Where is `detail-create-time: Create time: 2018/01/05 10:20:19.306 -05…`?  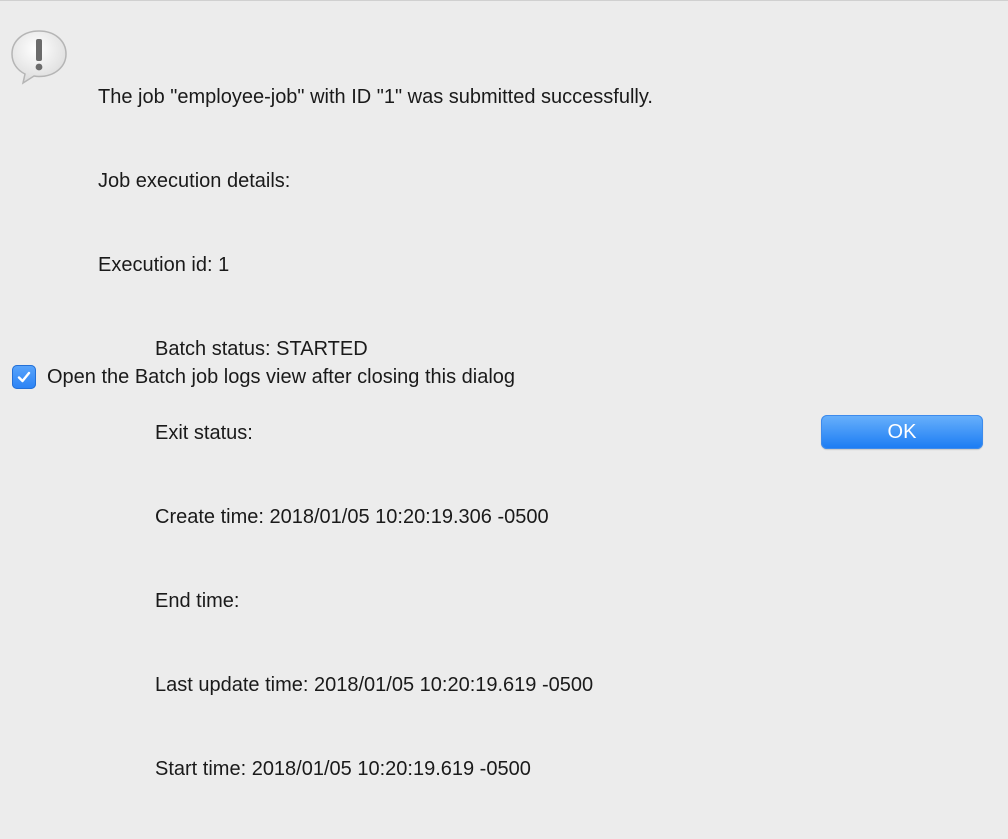
detail-create-time: Create time: 2018/01/05 10:20:19.306 -05… is located at coordinates (352, 517).